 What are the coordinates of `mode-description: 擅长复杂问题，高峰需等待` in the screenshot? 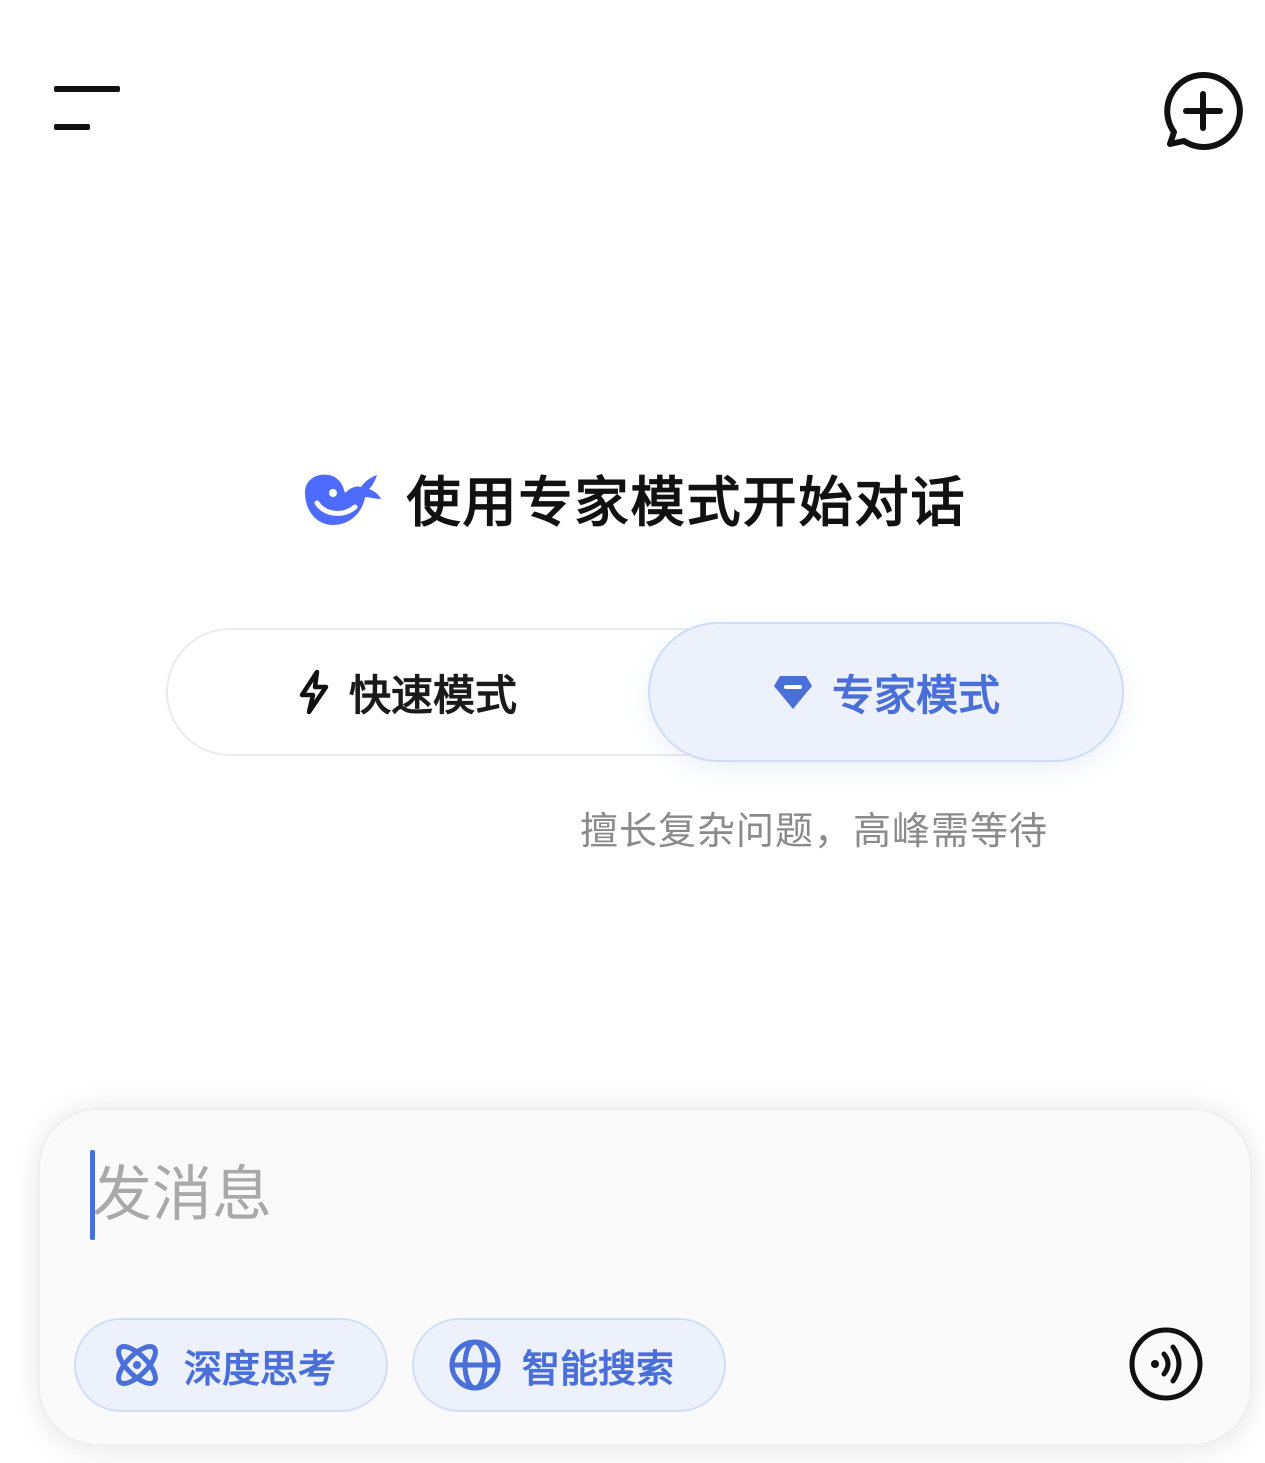 It's located at (814, 831).